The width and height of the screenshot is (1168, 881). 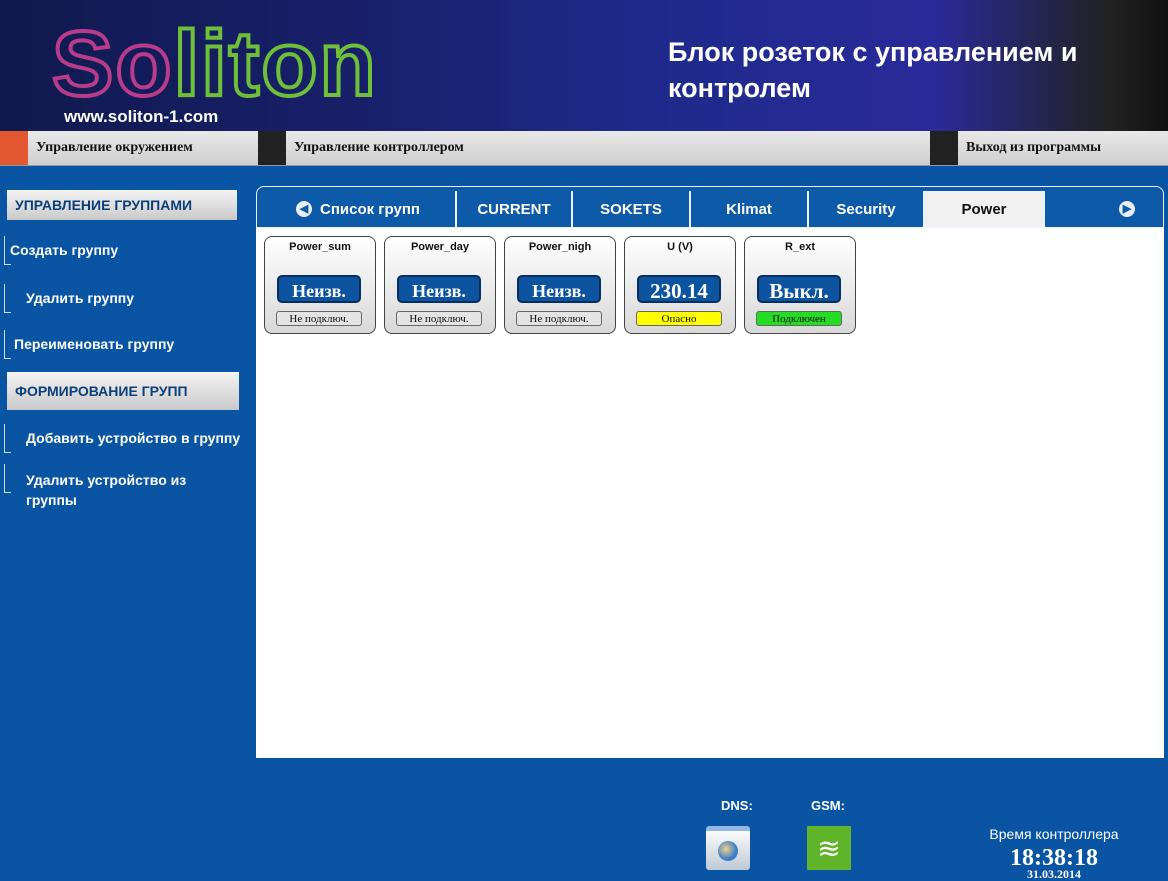 What do you see at coordinates (737, 805) in the screenshot?
I see `dns-label: DNS:` at bounding box center [737, 805].